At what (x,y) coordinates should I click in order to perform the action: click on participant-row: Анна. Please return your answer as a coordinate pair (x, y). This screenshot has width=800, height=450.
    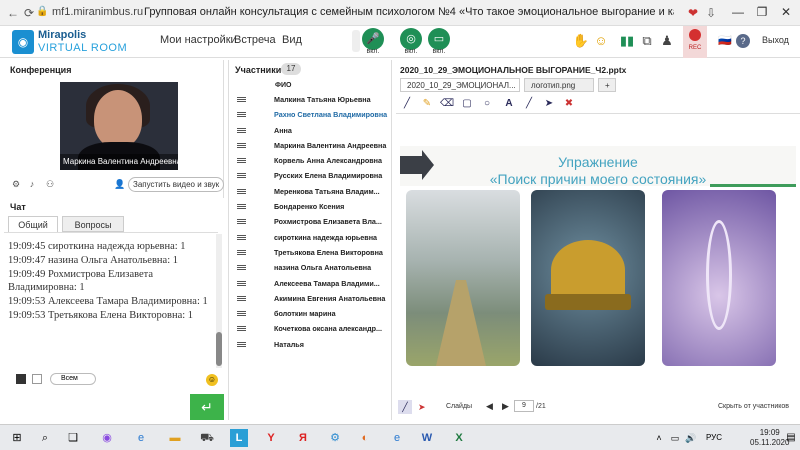
    Looking at the image, I should click on (310, 130).